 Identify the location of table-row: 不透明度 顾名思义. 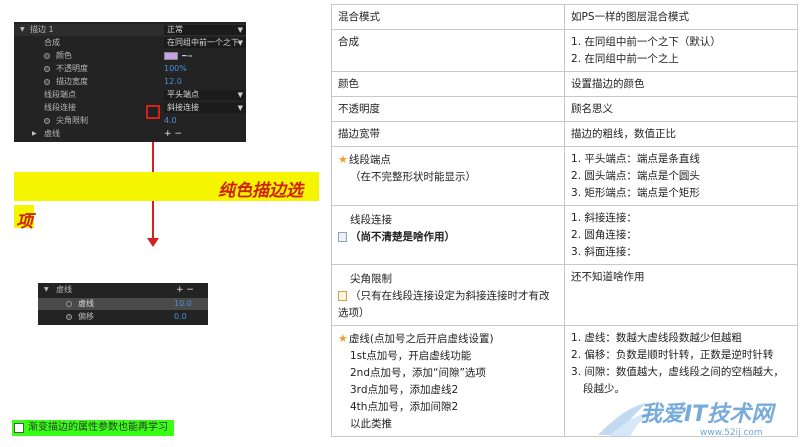
(564, 109).